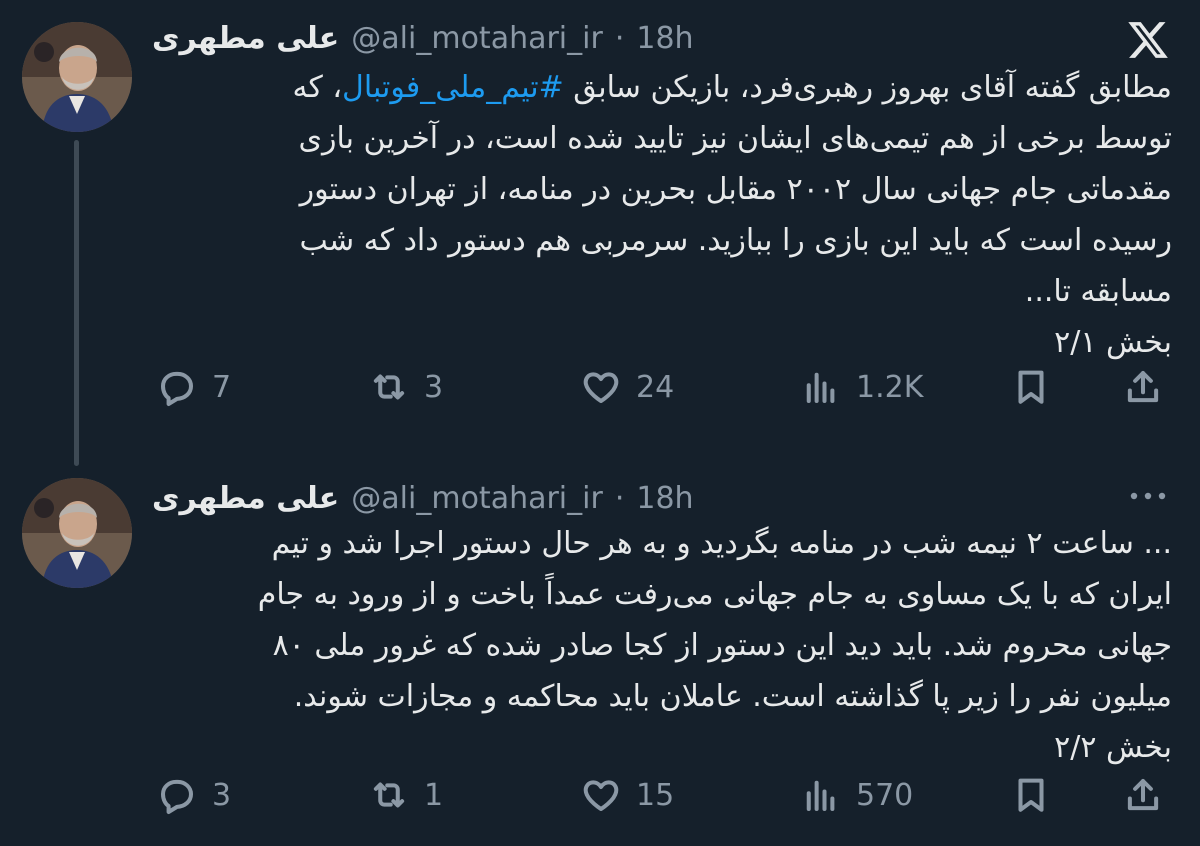 The width and height of the screenshot is (1200, 846). What do you see at coordinates (317, 87) in the screenshot?
I see `tweet-text-segment: ، که` at bounding box center [317, 87].